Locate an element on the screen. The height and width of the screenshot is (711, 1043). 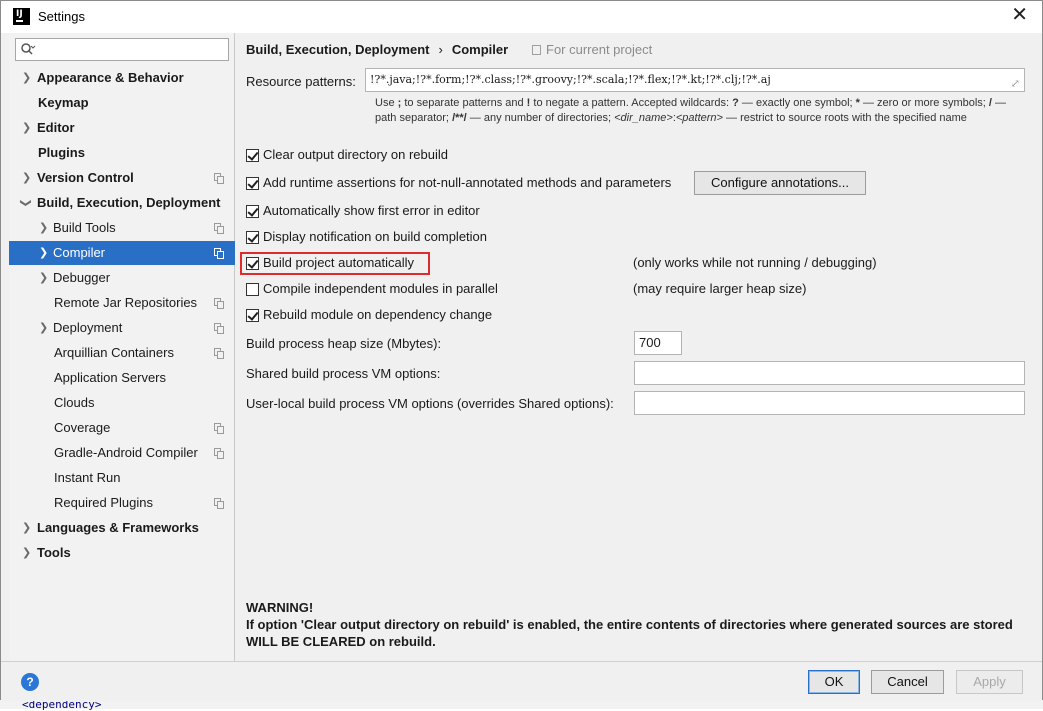
annotation-highlight is located at coordinates (335, 263).